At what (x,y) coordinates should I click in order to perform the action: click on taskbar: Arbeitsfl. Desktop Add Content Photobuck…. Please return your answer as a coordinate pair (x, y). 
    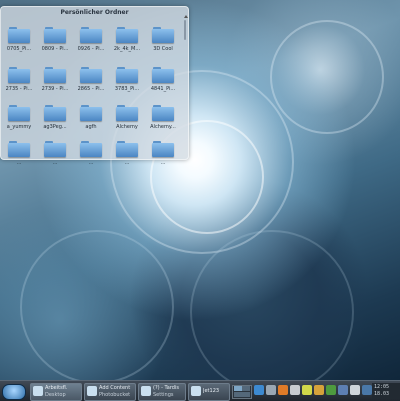
    Looking at the image, I should click on (200, 390).